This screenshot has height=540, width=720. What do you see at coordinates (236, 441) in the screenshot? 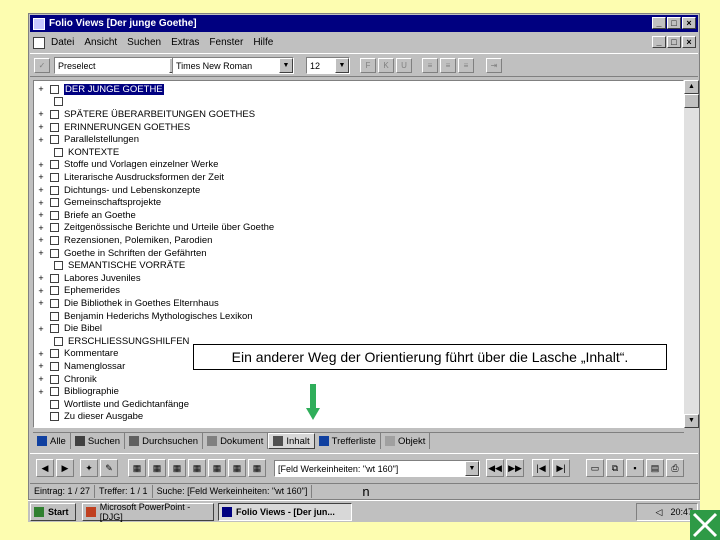
I see `tab-dokument: Dokument` at bounding box center [236, 441].